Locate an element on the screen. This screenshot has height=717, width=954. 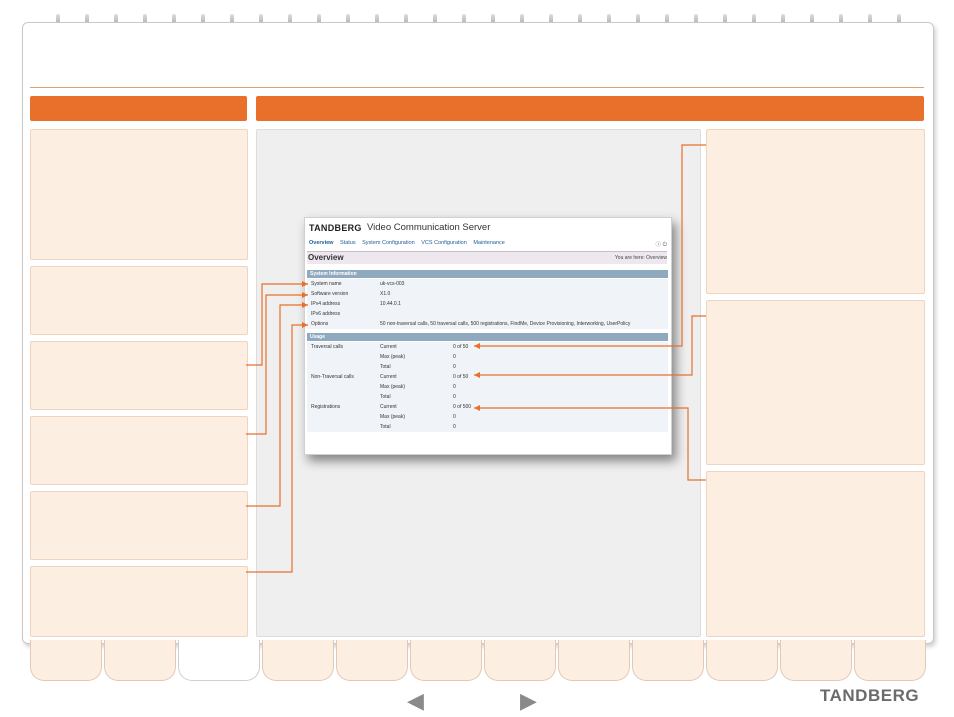
row-value: X1.0 is located at coordinates (385, 294).